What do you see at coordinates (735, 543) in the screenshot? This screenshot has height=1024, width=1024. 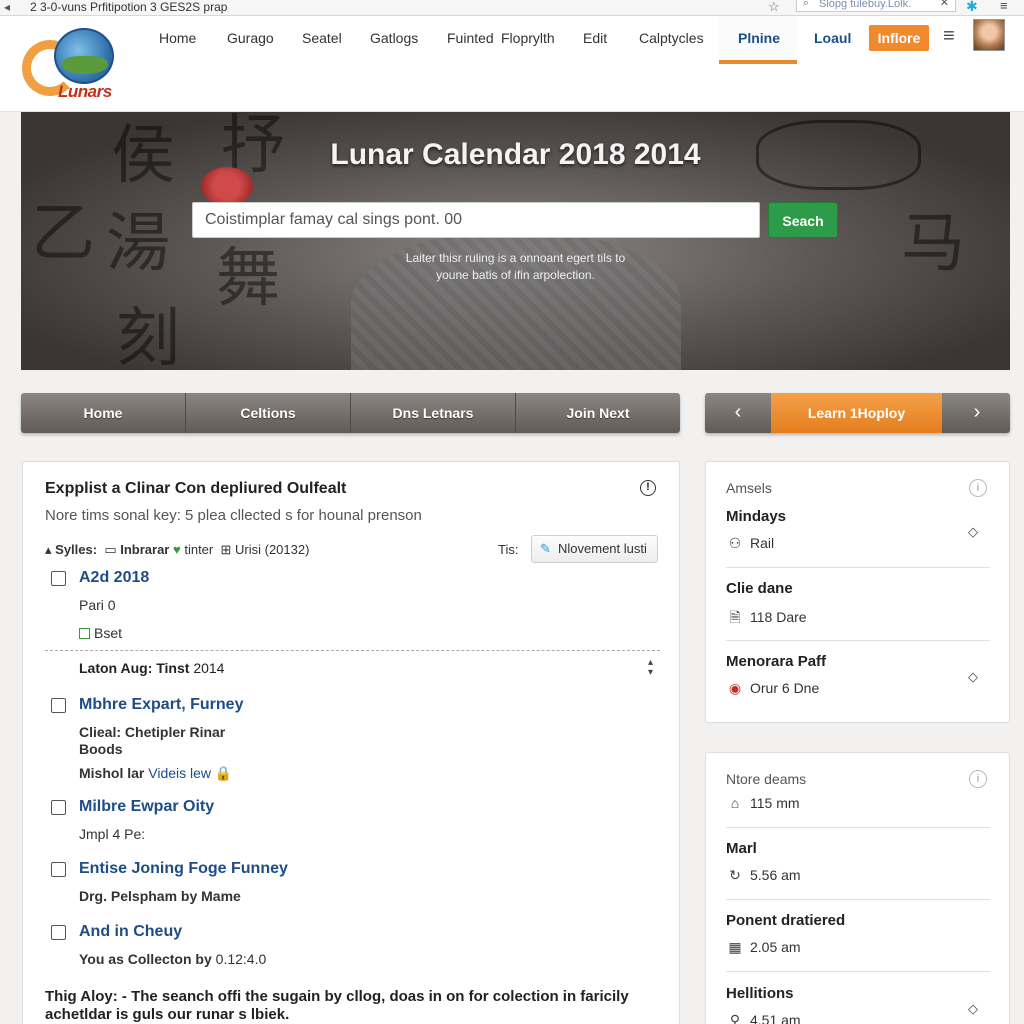 I see `person-icon: ⚇` at bounding box center [735, 543].